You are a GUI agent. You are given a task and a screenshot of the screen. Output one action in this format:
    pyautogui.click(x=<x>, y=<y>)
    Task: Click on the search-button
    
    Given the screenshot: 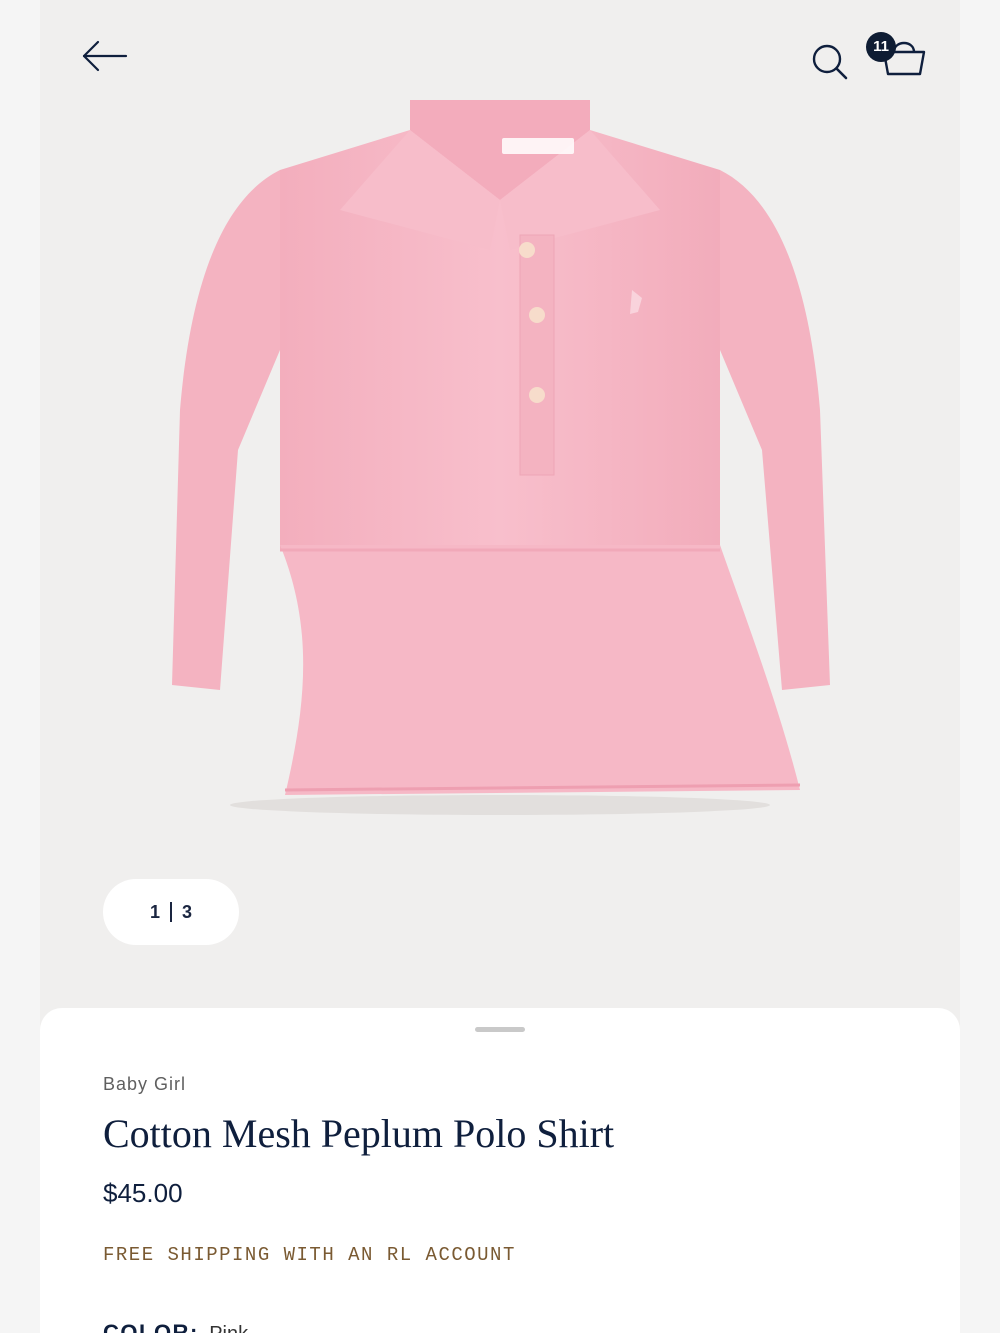 What is the action you would take?
    pyautogui.click(x=830, y=62)
    